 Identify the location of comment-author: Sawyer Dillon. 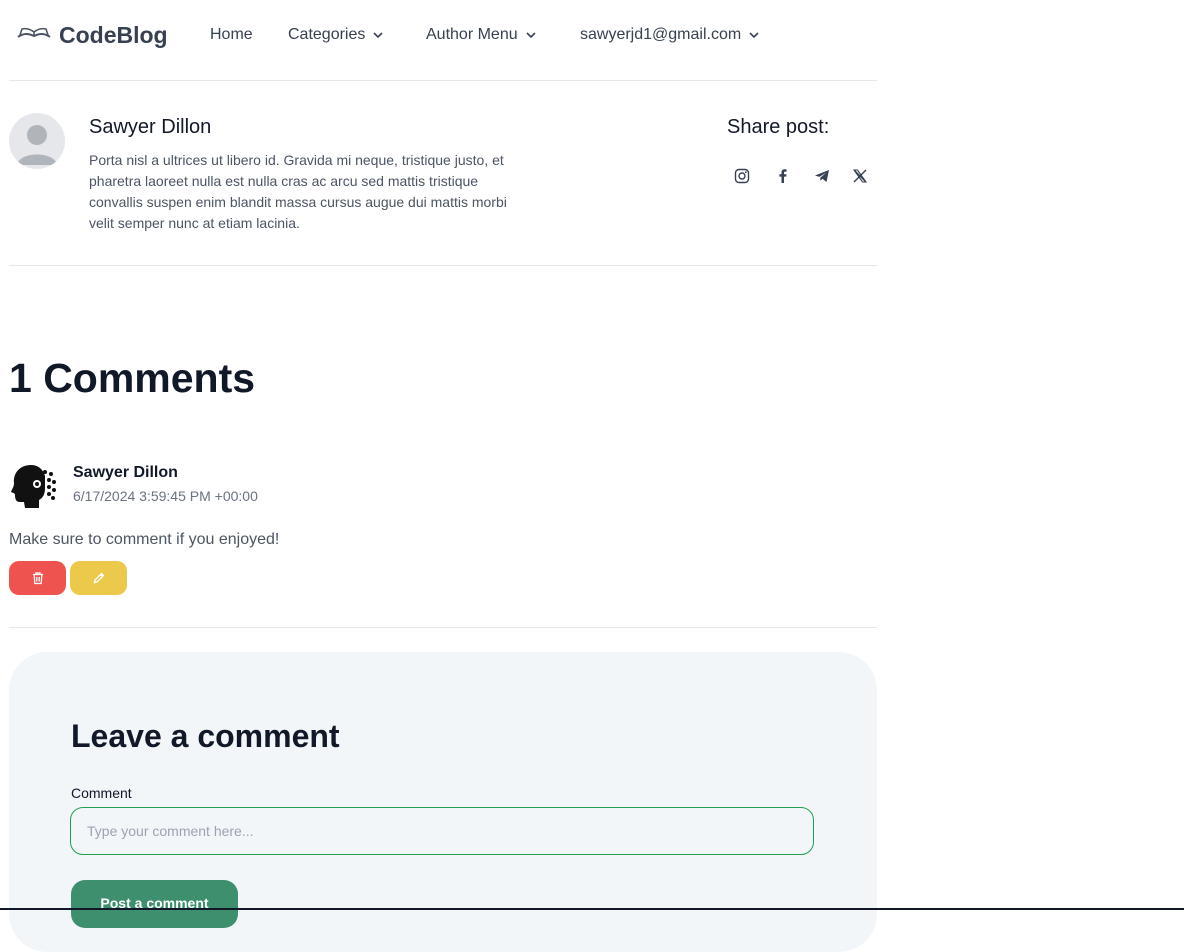
(125, 472).